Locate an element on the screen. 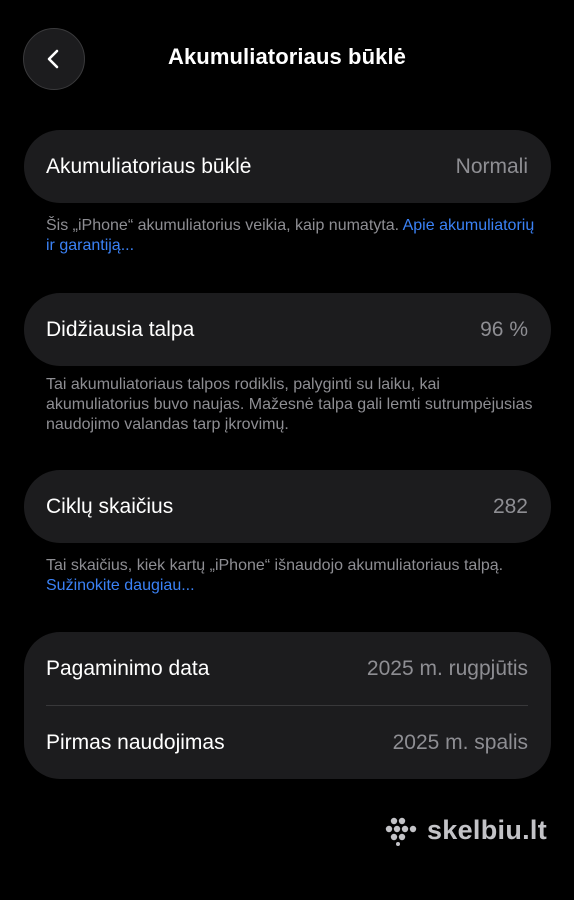  max-capacity-row: Didžiausia talpa 96 % is located at coordinates (287, 329).